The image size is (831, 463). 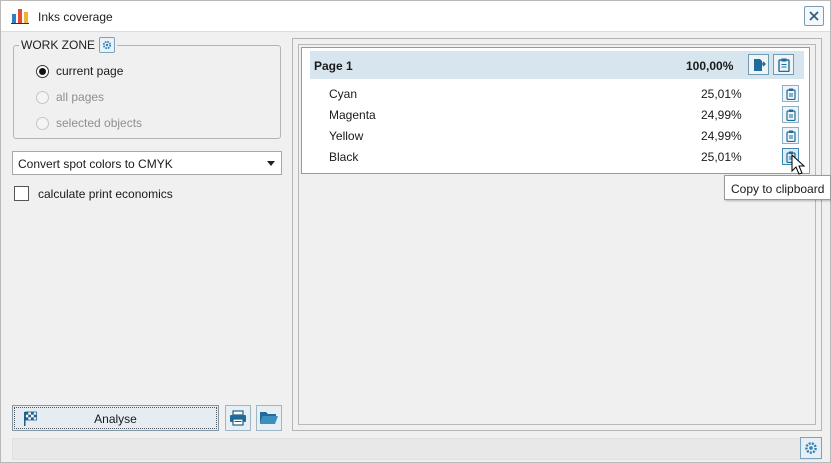 I want to click on print-button, so click(x=238, y=418).